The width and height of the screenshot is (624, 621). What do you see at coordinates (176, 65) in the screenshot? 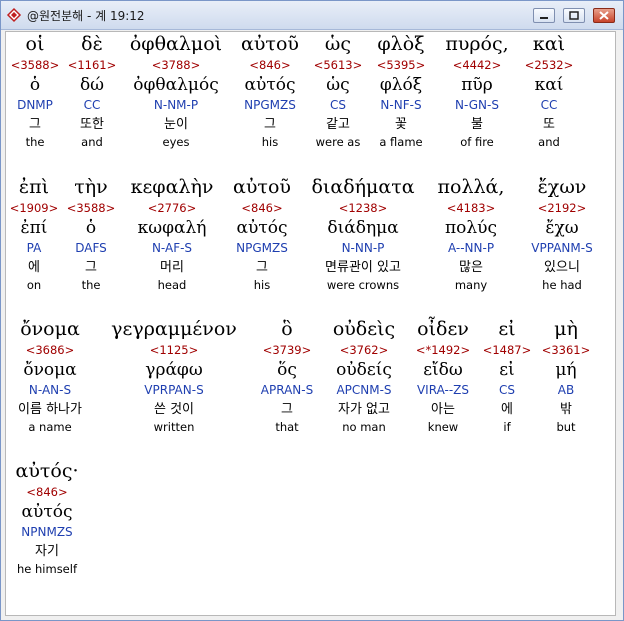
I see `strong-number: <3788>` at bounding box center [176, 65].